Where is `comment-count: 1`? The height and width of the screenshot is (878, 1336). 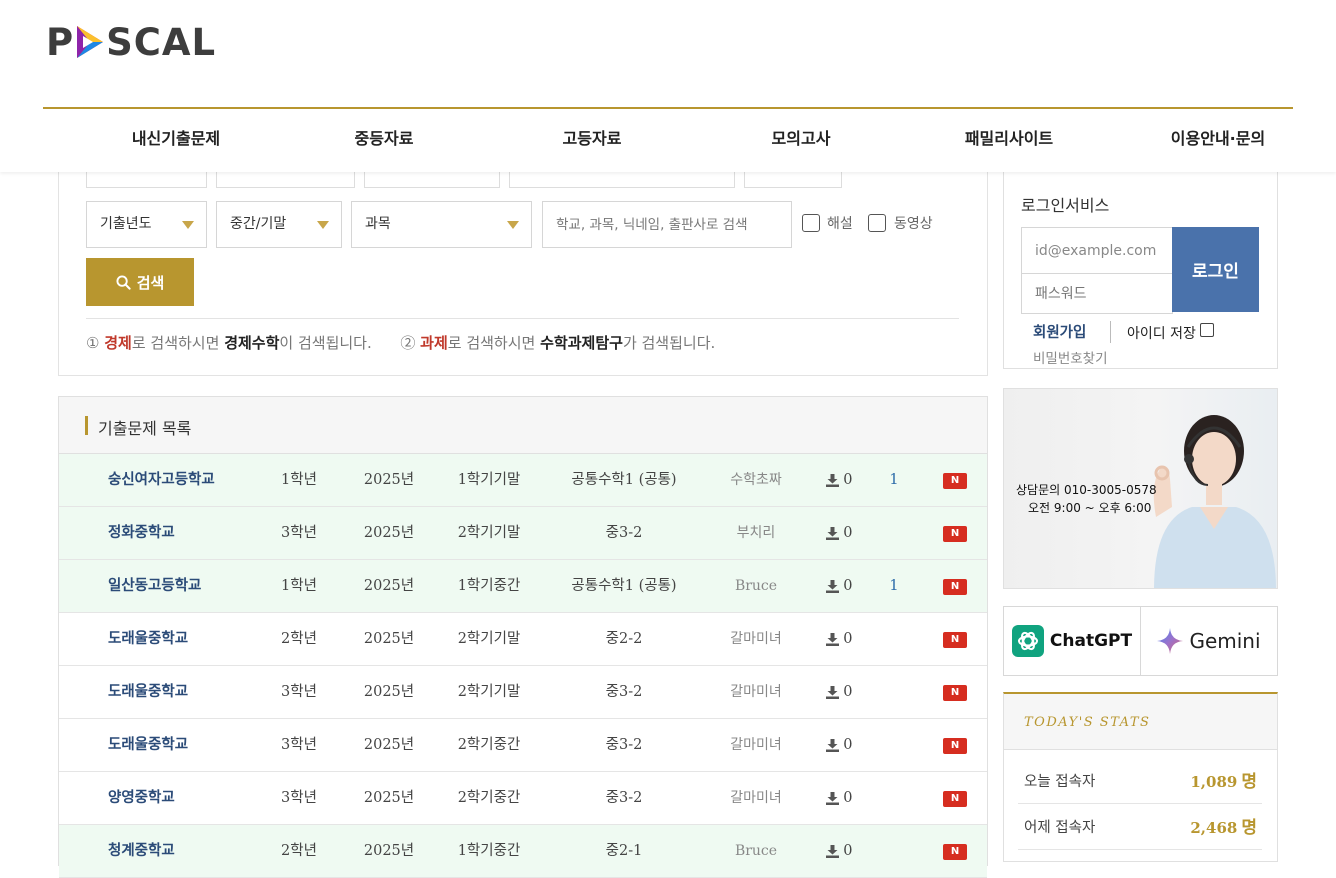 comment-count: 1 is located at coordinates (894, 480).